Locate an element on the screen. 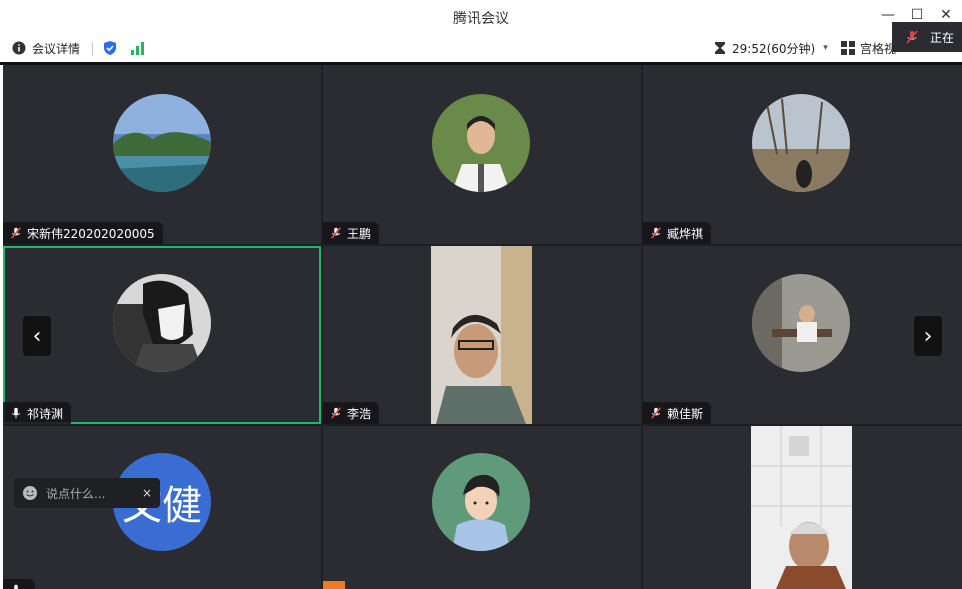 The image size is (962, 589). next-page-button: › is located at coordinates (928, 336).